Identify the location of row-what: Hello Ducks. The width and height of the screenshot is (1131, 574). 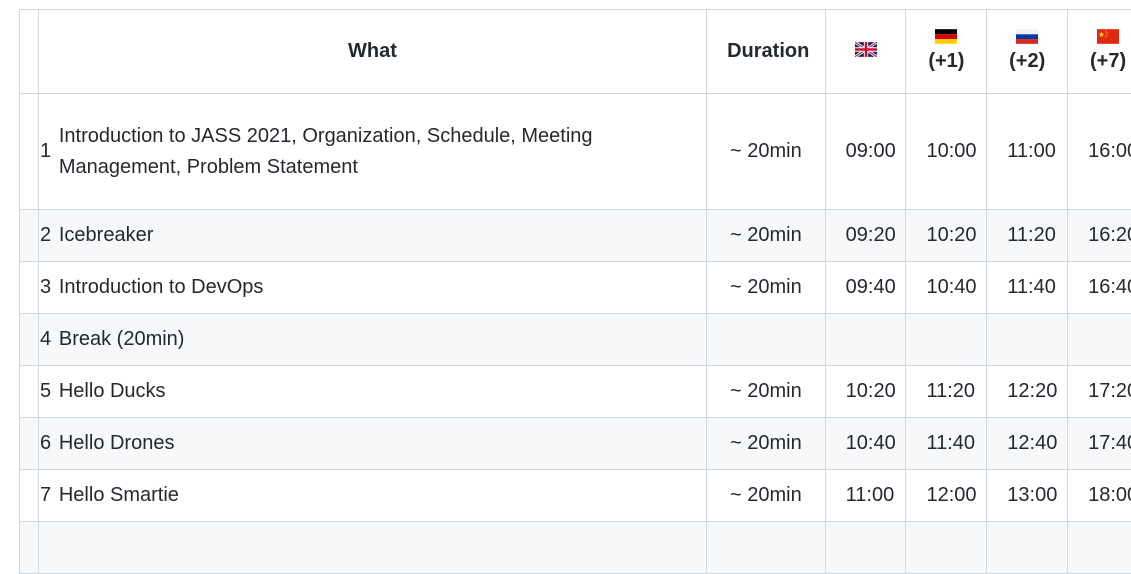
(372, 392).